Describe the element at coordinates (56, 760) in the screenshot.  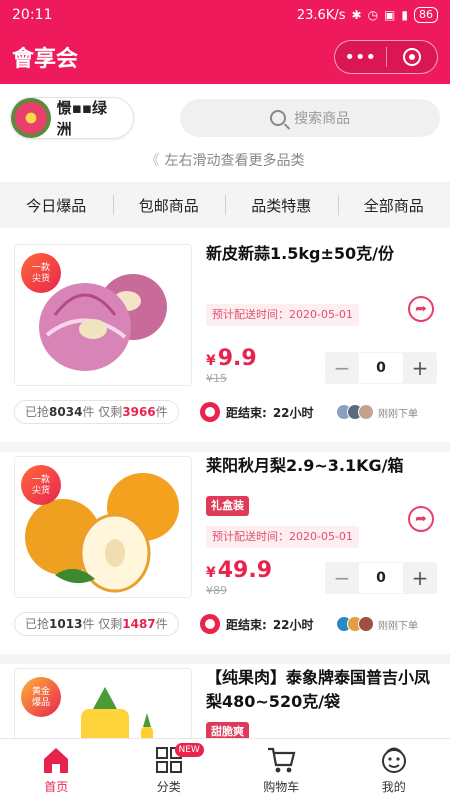
I see `home-icon` at that location.